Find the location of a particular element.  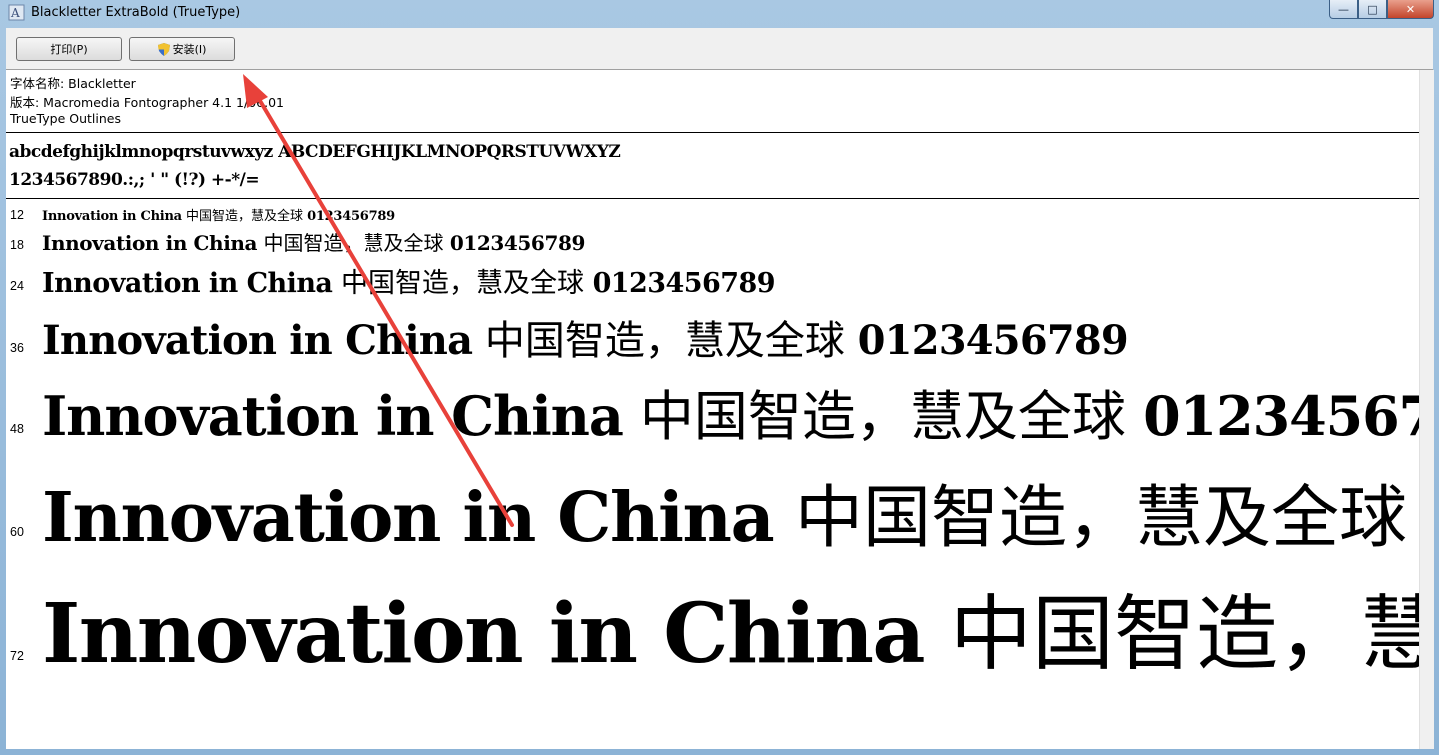

install-button: 安装(I) is located at coordinates (182, 49).